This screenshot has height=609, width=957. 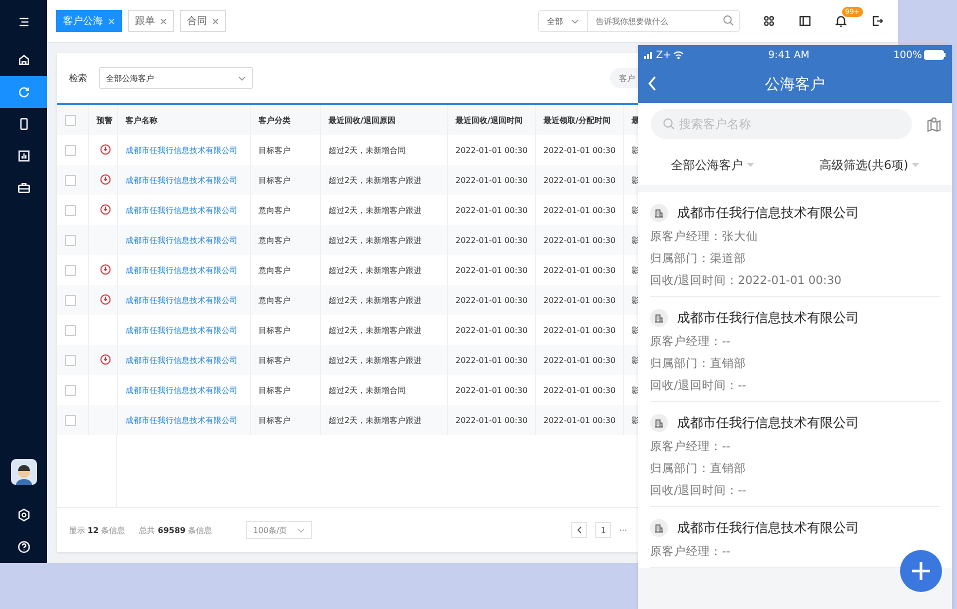 I want to click on avatar-icon, so click(x=23, y=472).